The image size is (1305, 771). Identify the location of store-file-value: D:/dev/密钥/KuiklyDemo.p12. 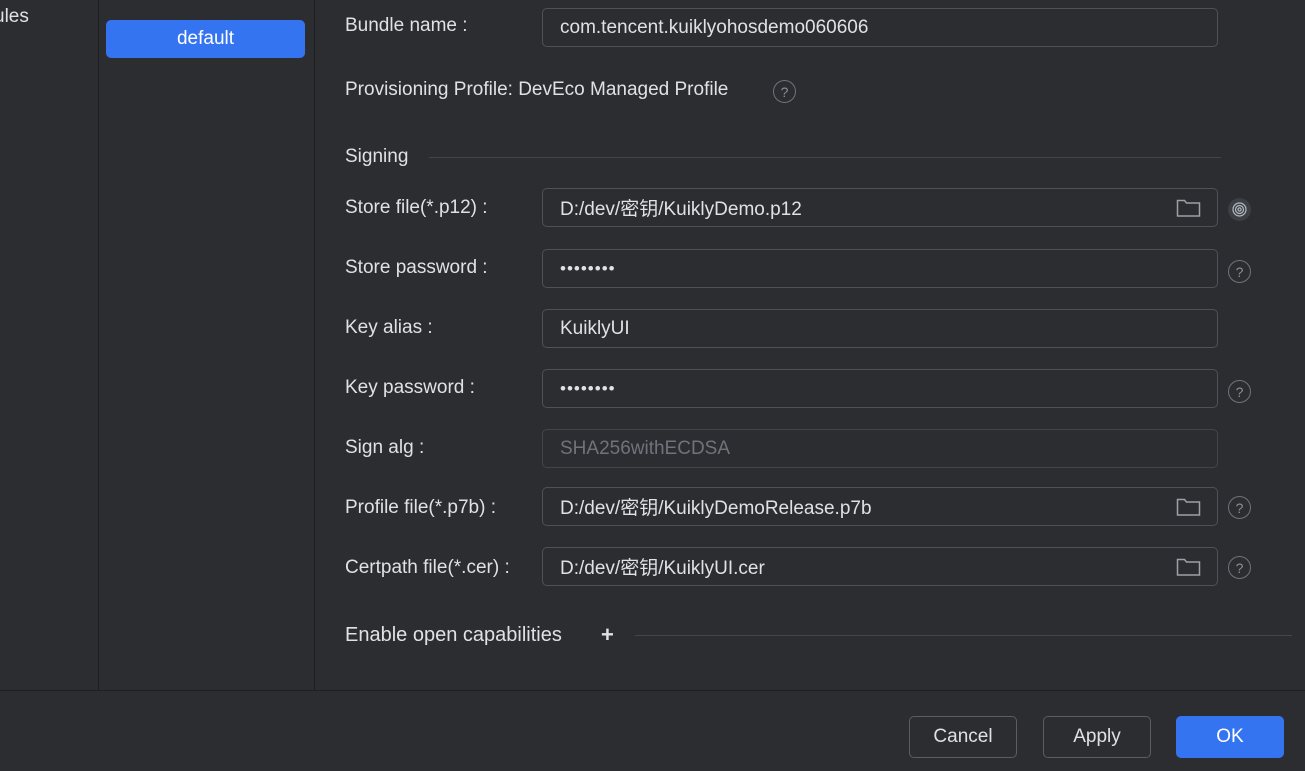
(681, 209).